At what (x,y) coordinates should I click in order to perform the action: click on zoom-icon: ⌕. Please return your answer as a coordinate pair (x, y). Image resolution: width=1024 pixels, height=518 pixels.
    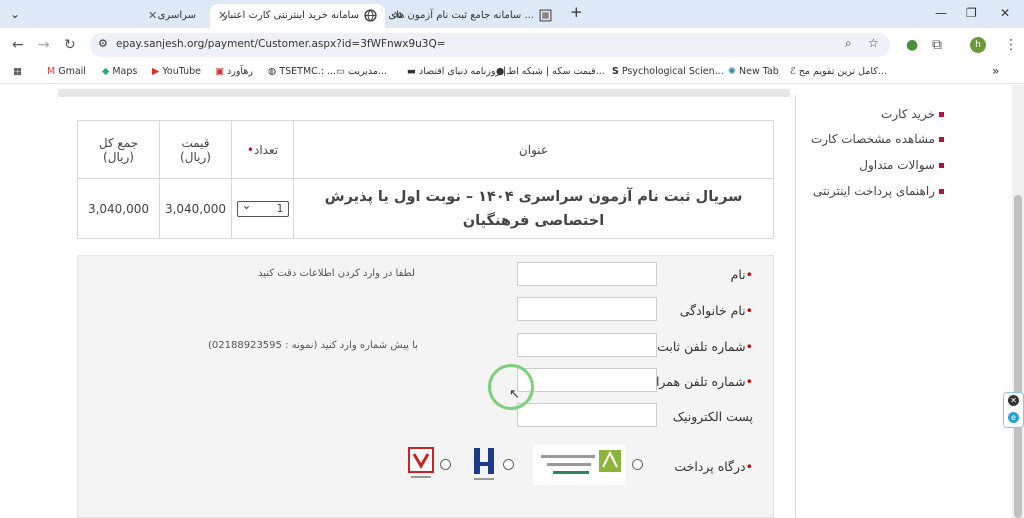
    Looking at the image, I should click on (848, 43).